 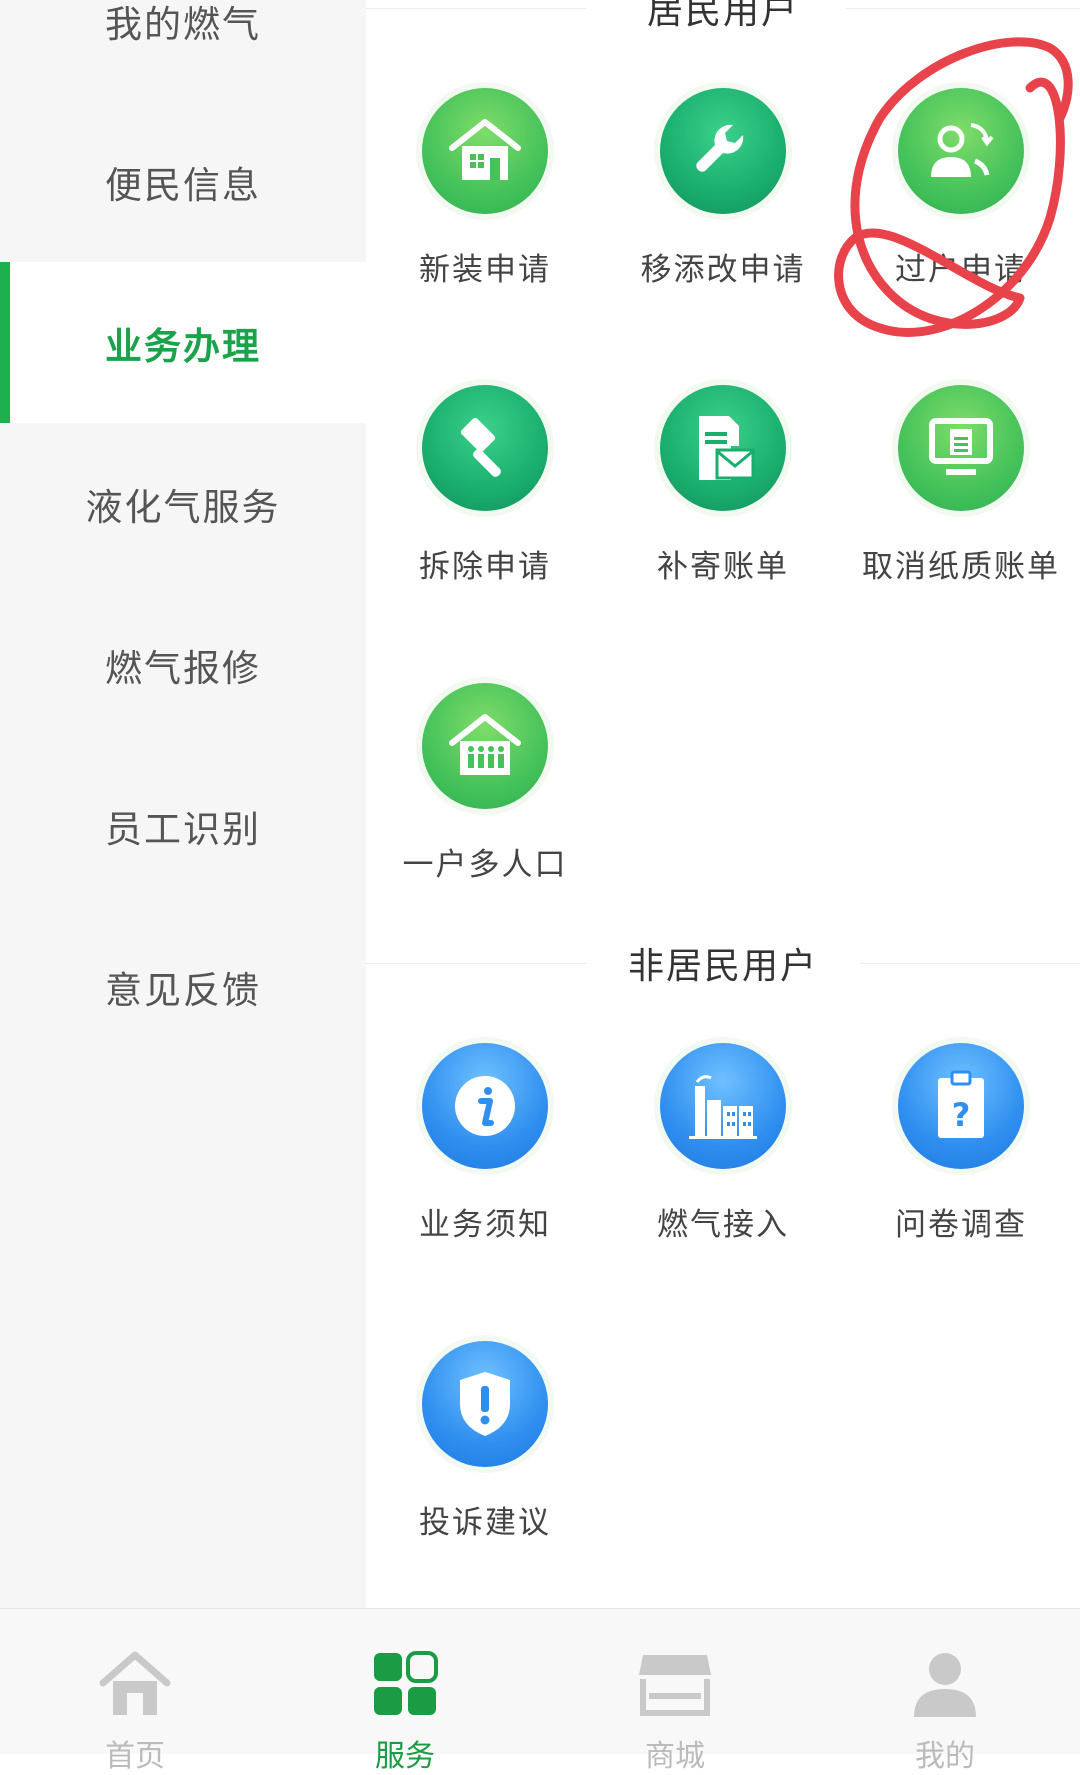 I want to click on nav-service: 服务, so click(x=405, y=1691).